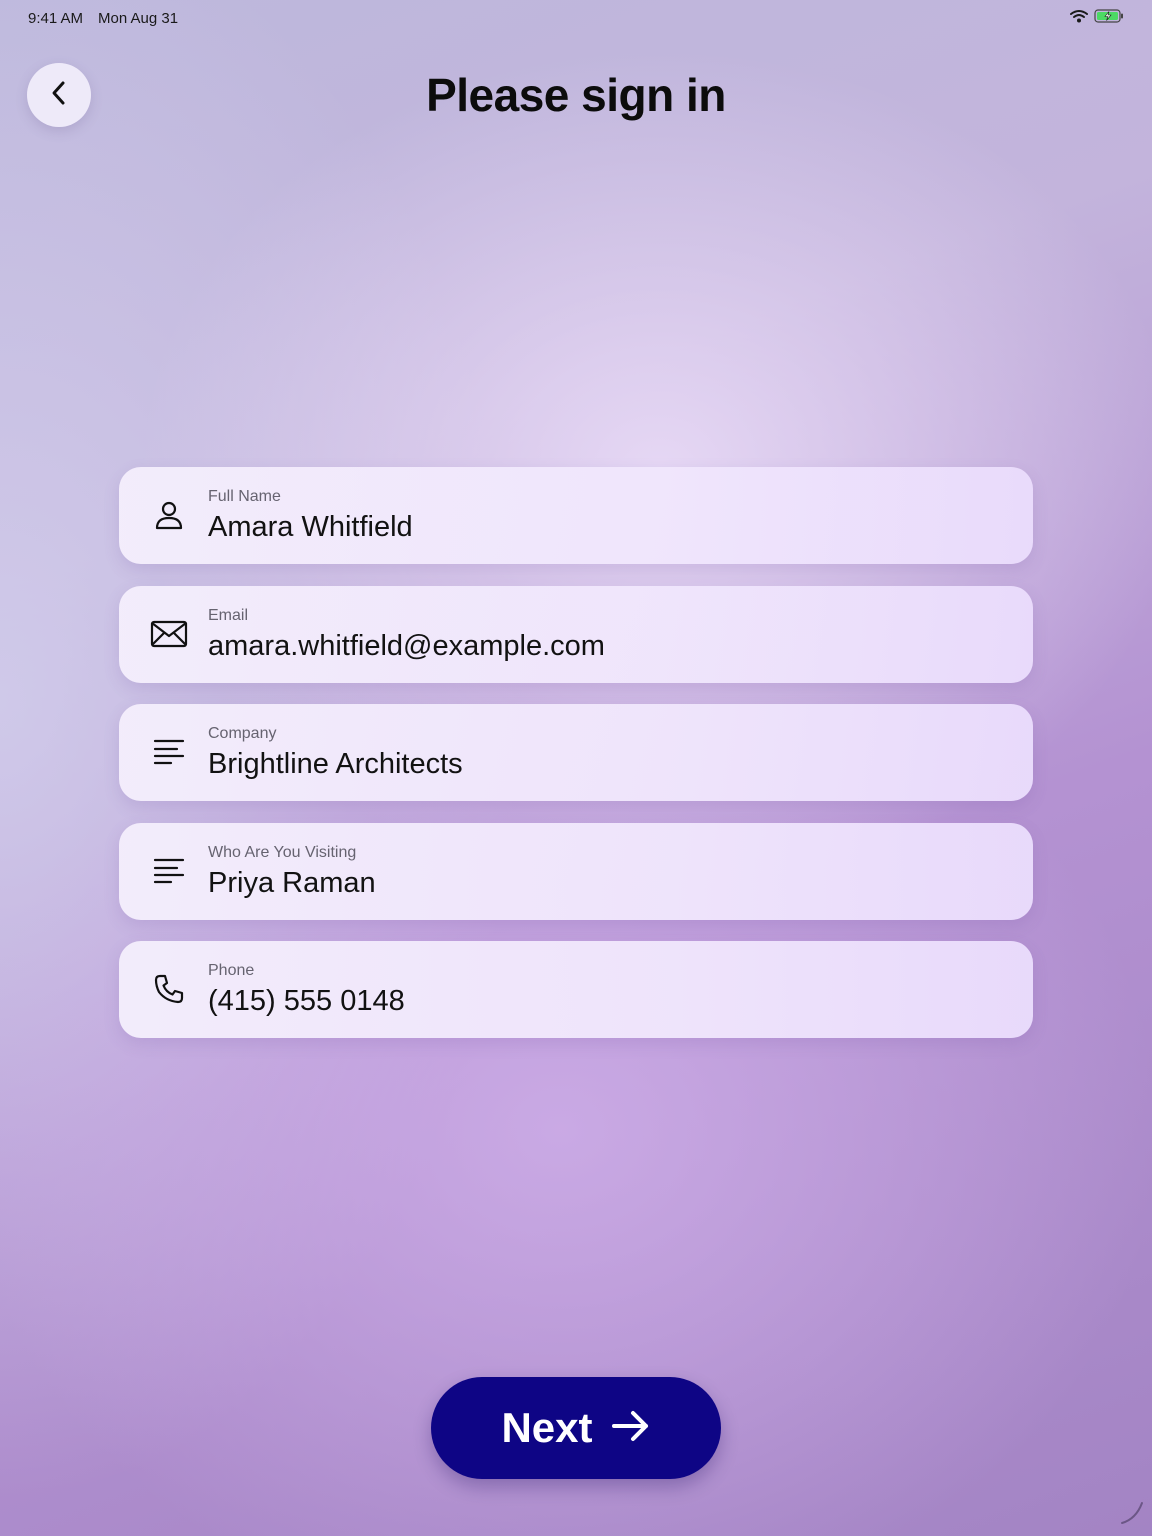  I want to click on phone-icon, so click(169, 989).